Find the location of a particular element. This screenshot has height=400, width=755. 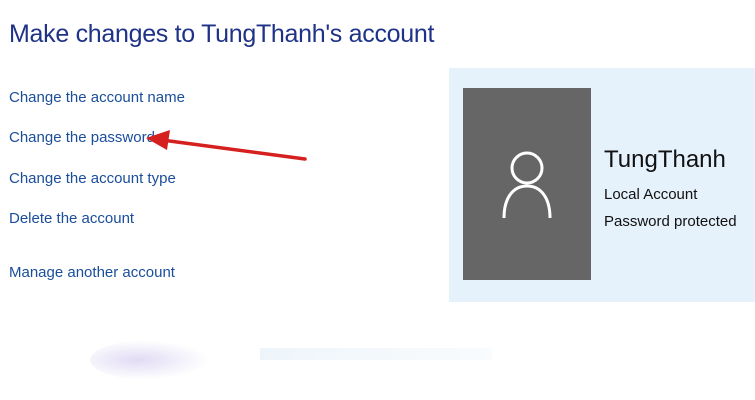

change-account-name-link: Change the account name is located at coordinates (97, 97).